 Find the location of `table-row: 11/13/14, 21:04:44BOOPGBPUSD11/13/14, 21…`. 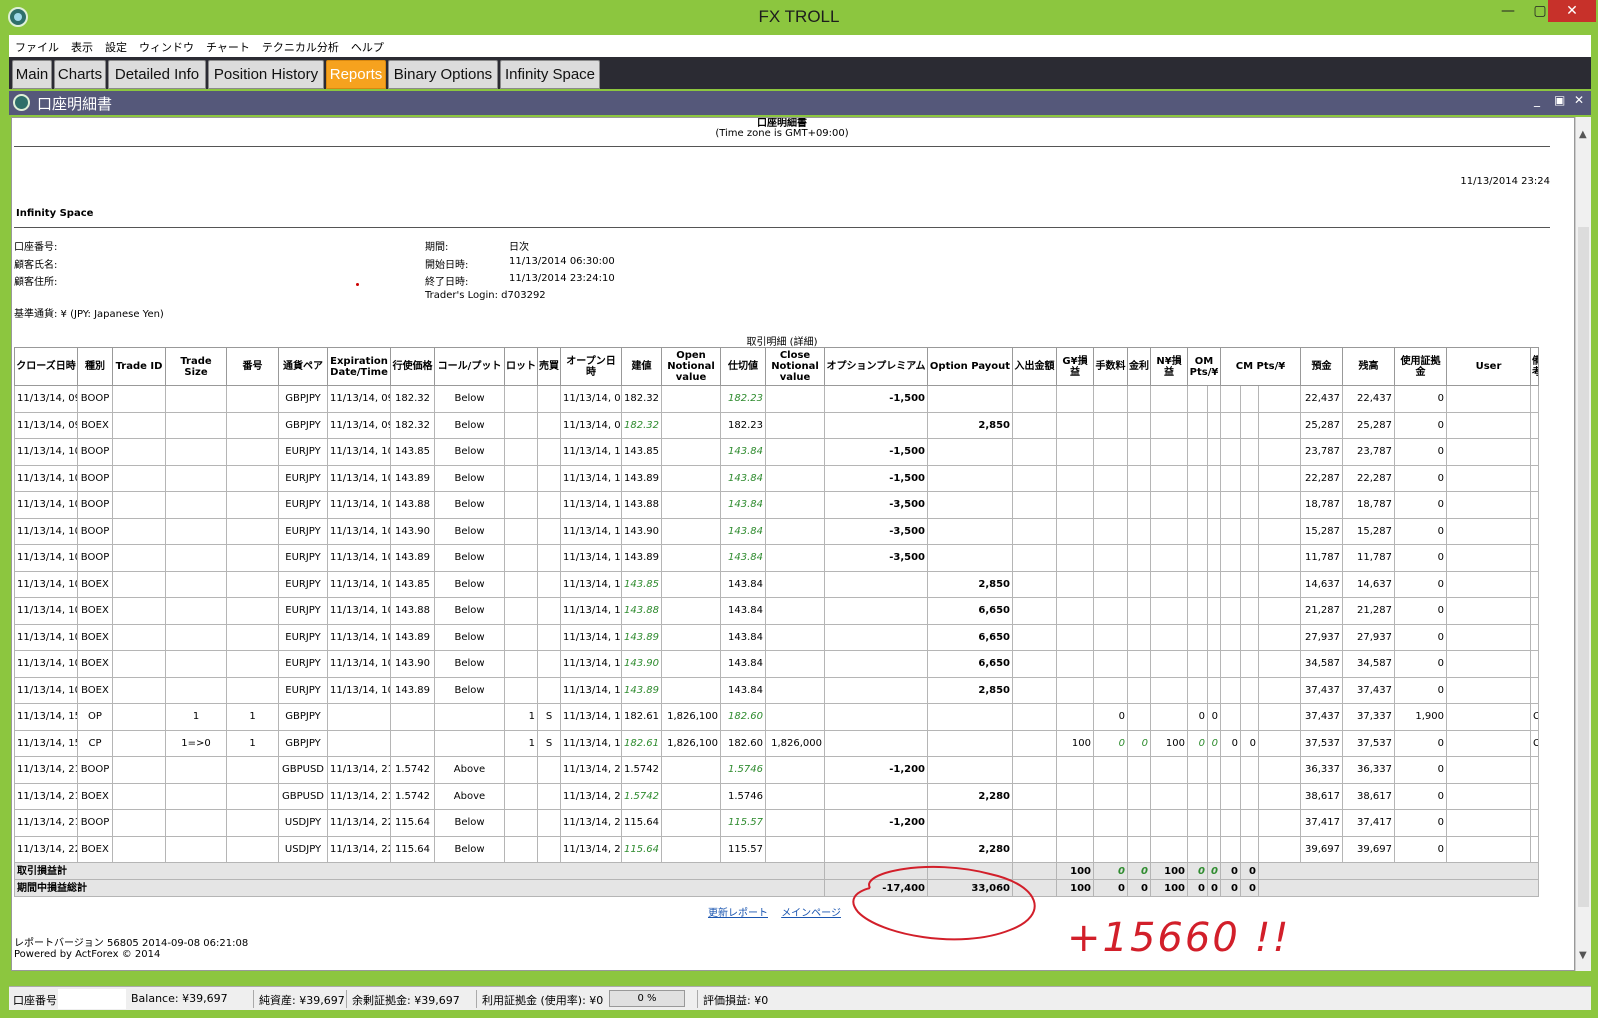

table-row: 11/13/14, 21:04:44BOOPGBPUSD11/13/14, 21… is located at coordinates (776, 770).